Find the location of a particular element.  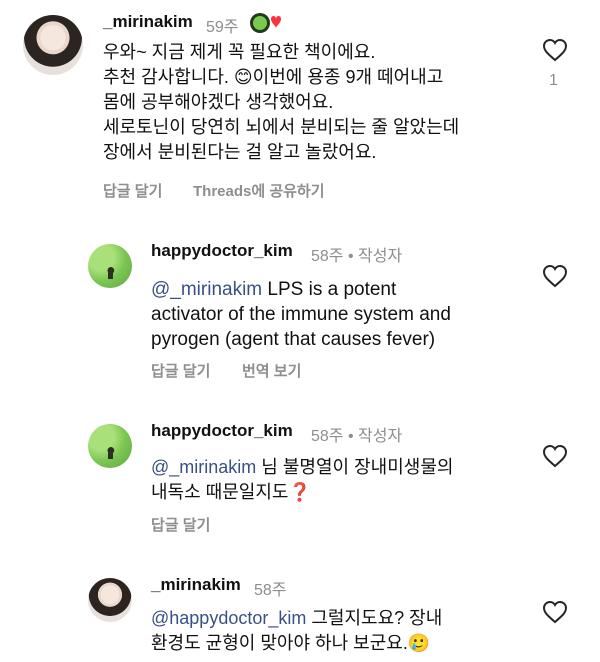

comment-line: @happydoctor_kim 그럴지도요? 장내 is located at coordinates (296, 618).